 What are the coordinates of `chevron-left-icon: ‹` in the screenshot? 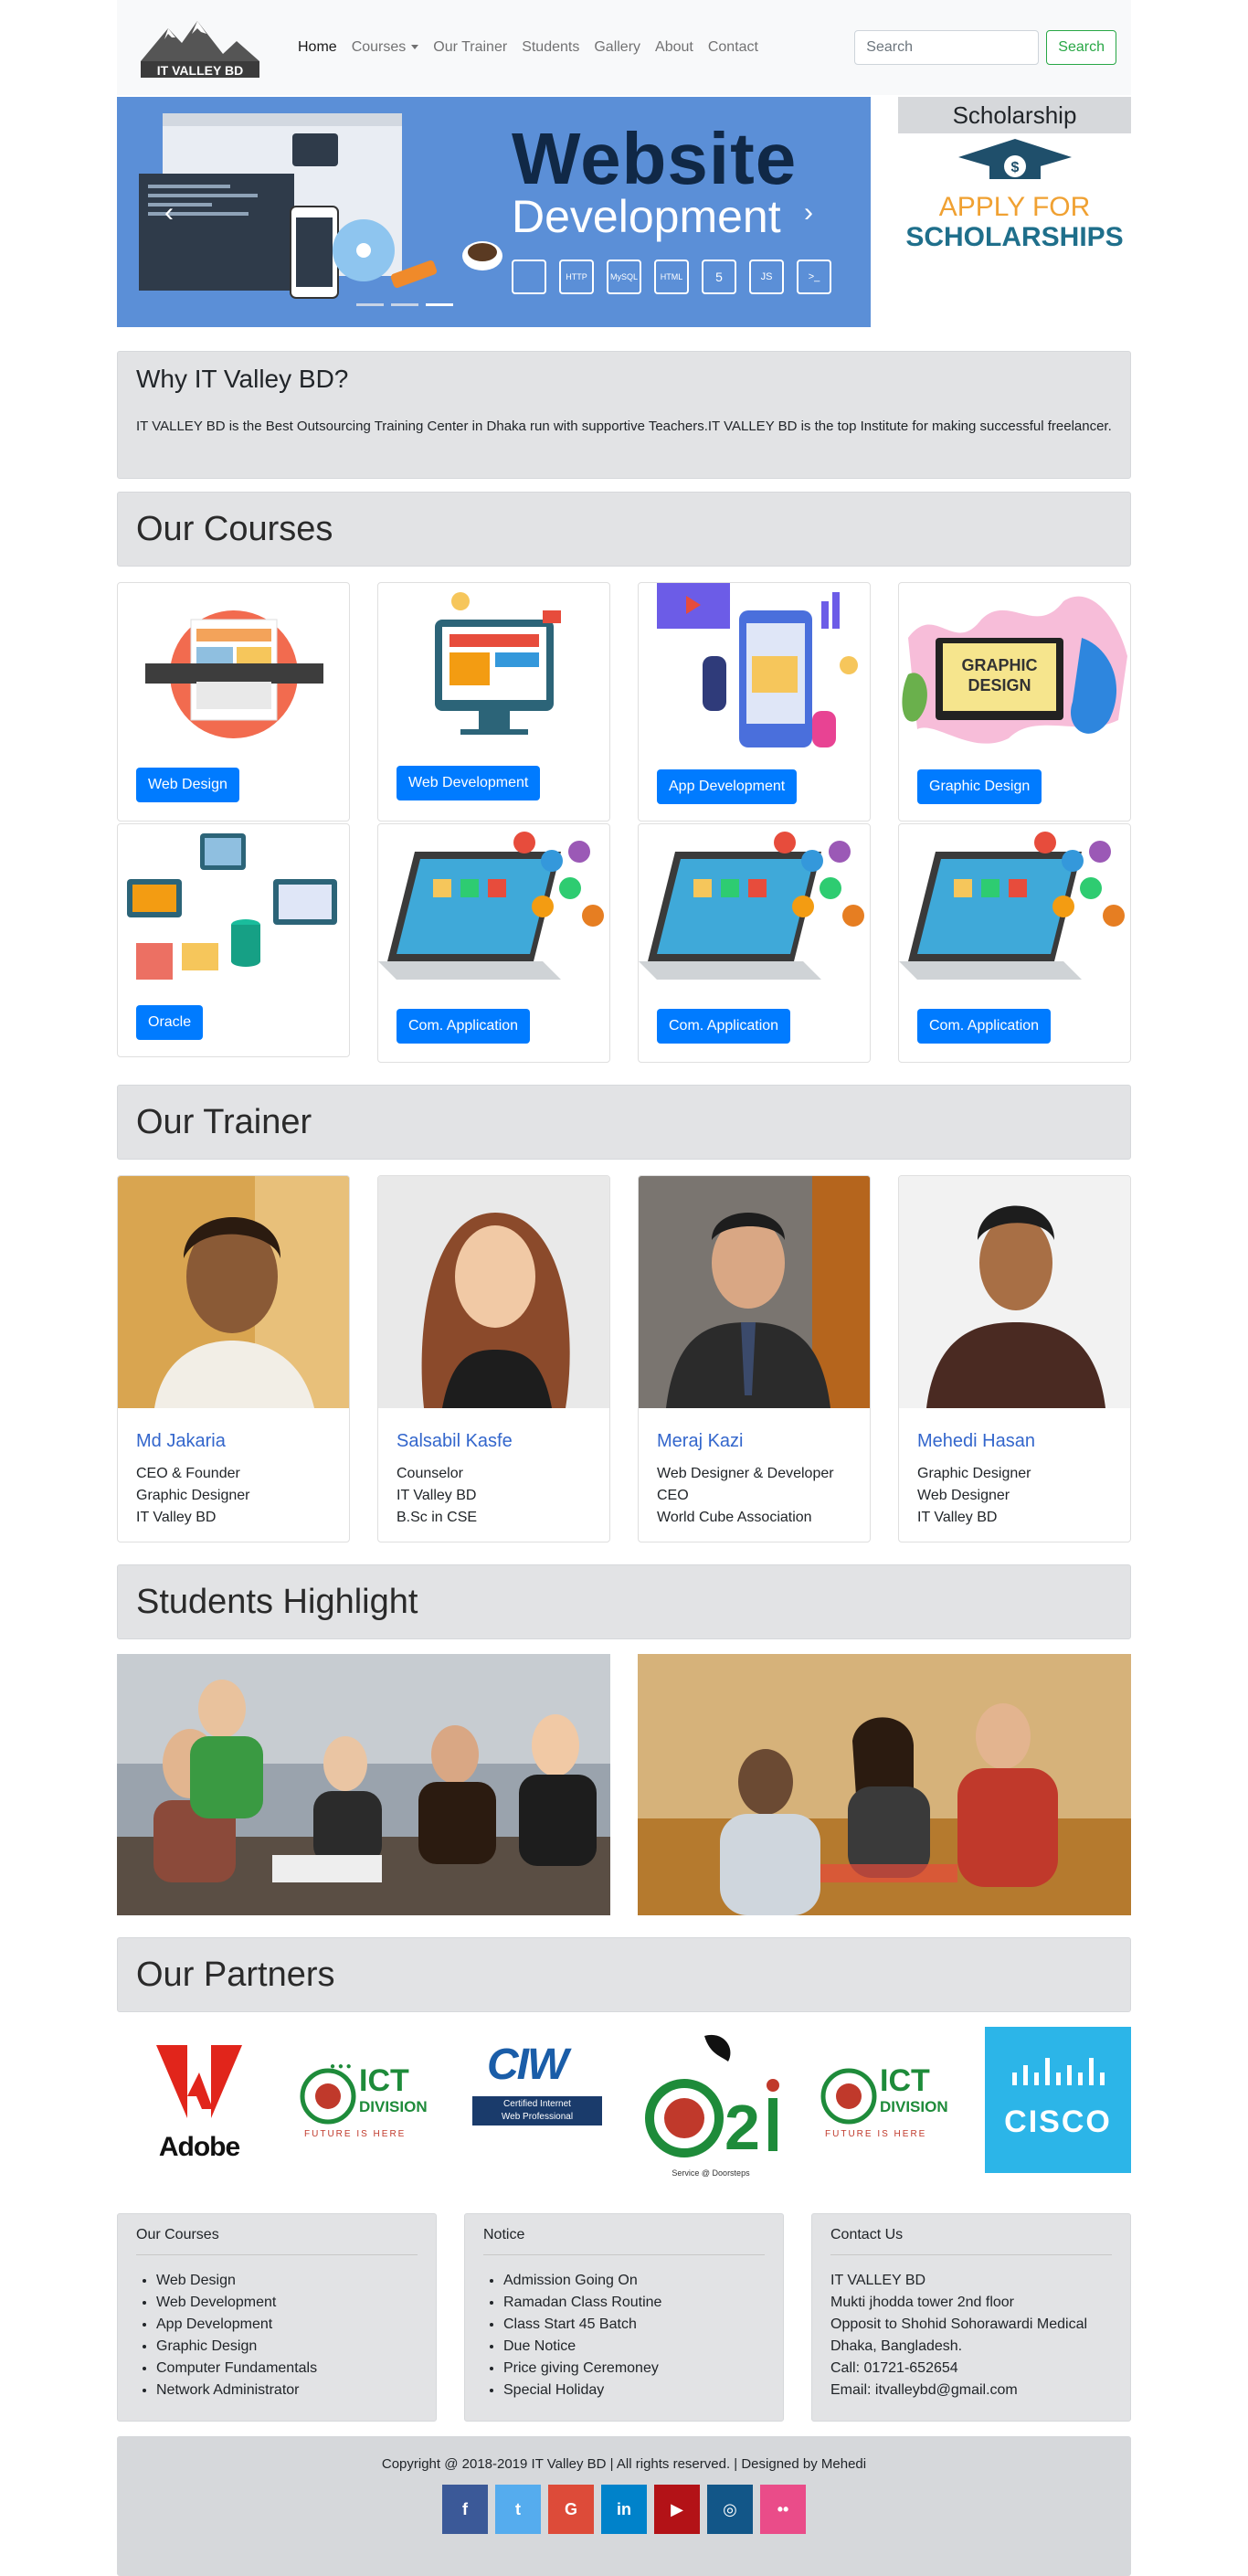 It's located at (169, 212).